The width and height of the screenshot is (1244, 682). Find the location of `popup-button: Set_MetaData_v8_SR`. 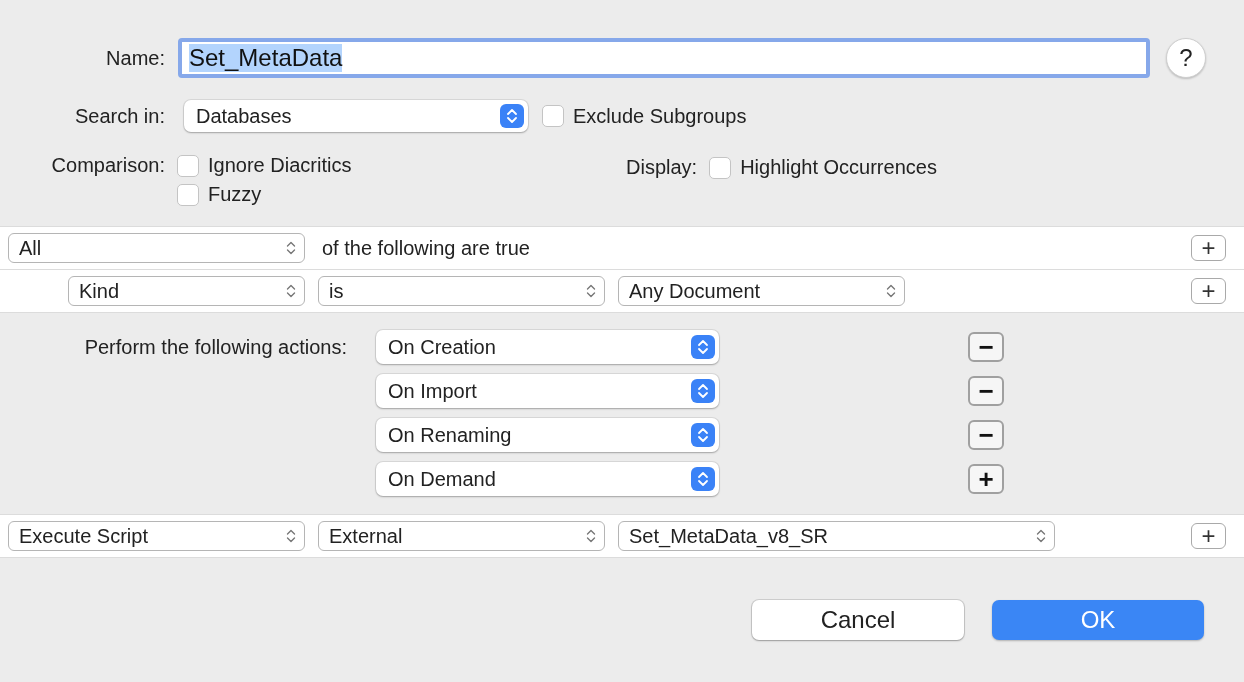

popup-button: Set_MetaData_v8_SR is located at coordinates (836, 536).